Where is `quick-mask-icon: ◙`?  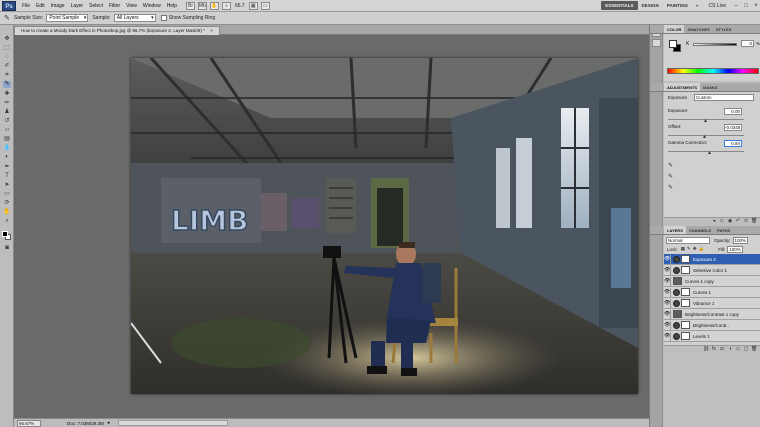
quick-mask-icon: ◙ is located at coordinates (7, 248).